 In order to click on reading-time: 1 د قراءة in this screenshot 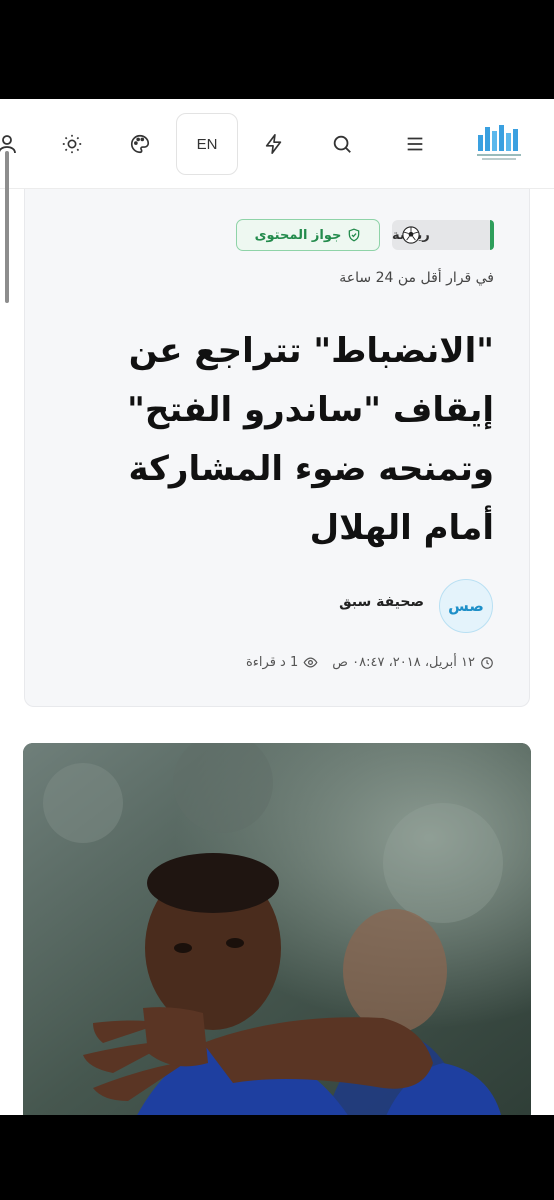, I will do `click(282, 662)`.